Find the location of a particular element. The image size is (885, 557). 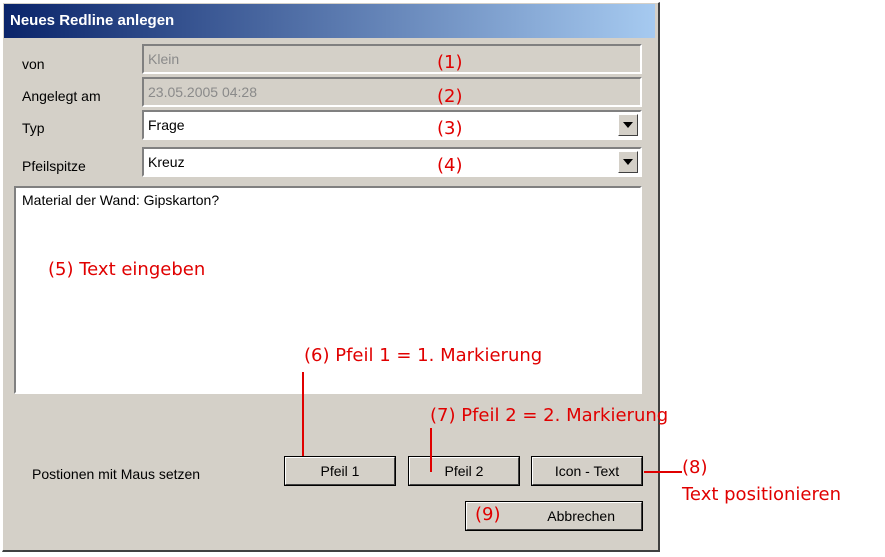

von-label: von is located at coordinates (33, 64).